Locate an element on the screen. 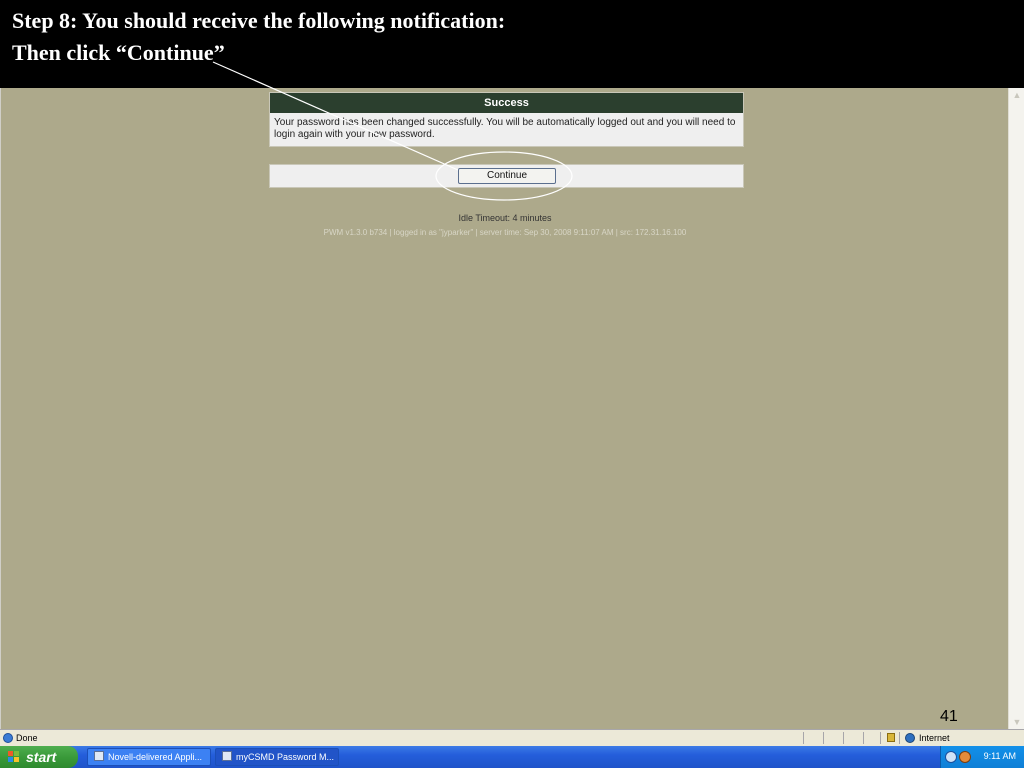 Image resolution: width=1024 pixels, height=768 pixels. system-tray: 9:11 AM is located at coordinates (982, 757).